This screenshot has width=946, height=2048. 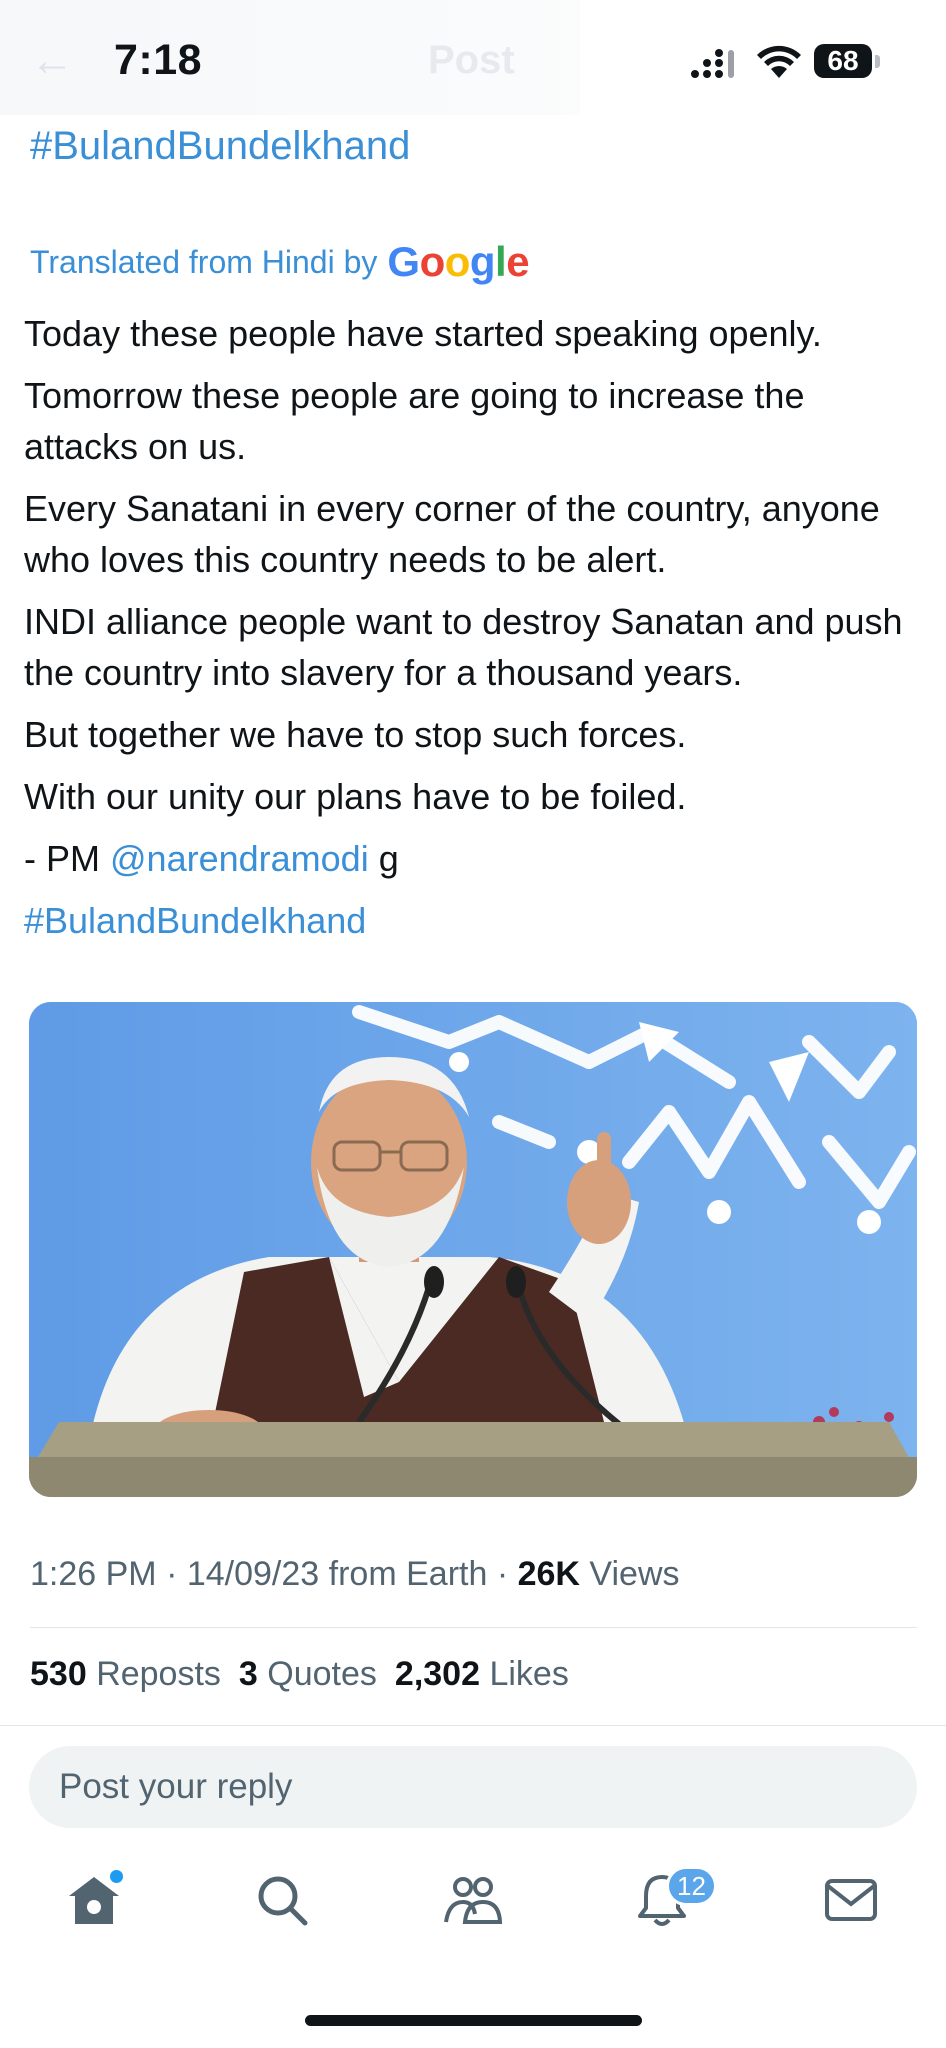 What do you see at coordinates (437, 1674) in the screenshot?
I see `likes-count: 2,302` at bounding box center [437, 1674].